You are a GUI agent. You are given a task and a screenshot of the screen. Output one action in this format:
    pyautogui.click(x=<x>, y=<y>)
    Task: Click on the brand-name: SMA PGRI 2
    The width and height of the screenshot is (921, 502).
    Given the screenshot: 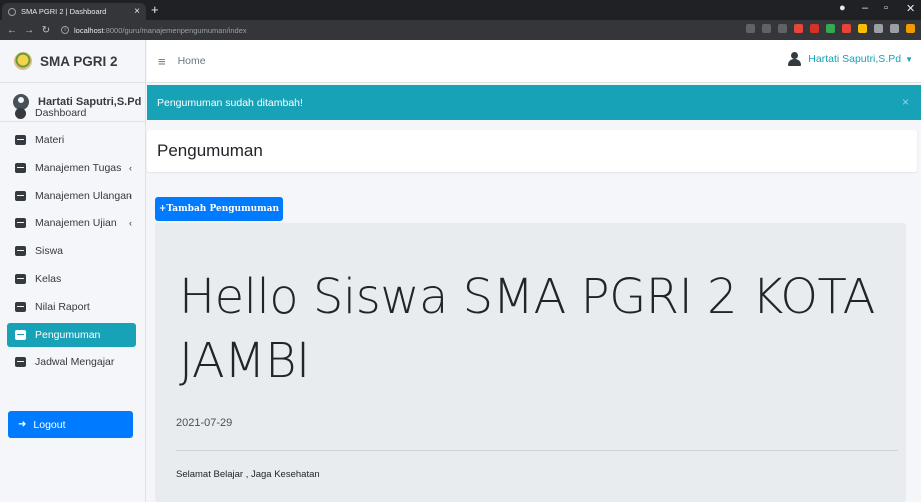 What is the action you would take?
    pyautogui.click(x=79, y=61)
    